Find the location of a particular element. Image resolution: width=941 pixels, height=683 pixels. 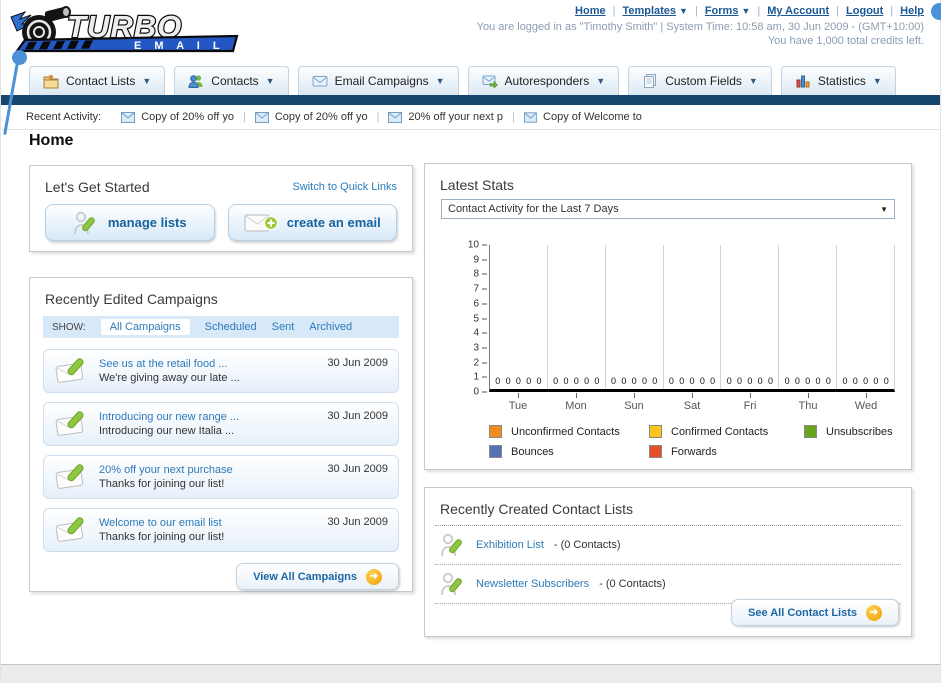

nav-link-home: Home is located at coordinates (590, 11).